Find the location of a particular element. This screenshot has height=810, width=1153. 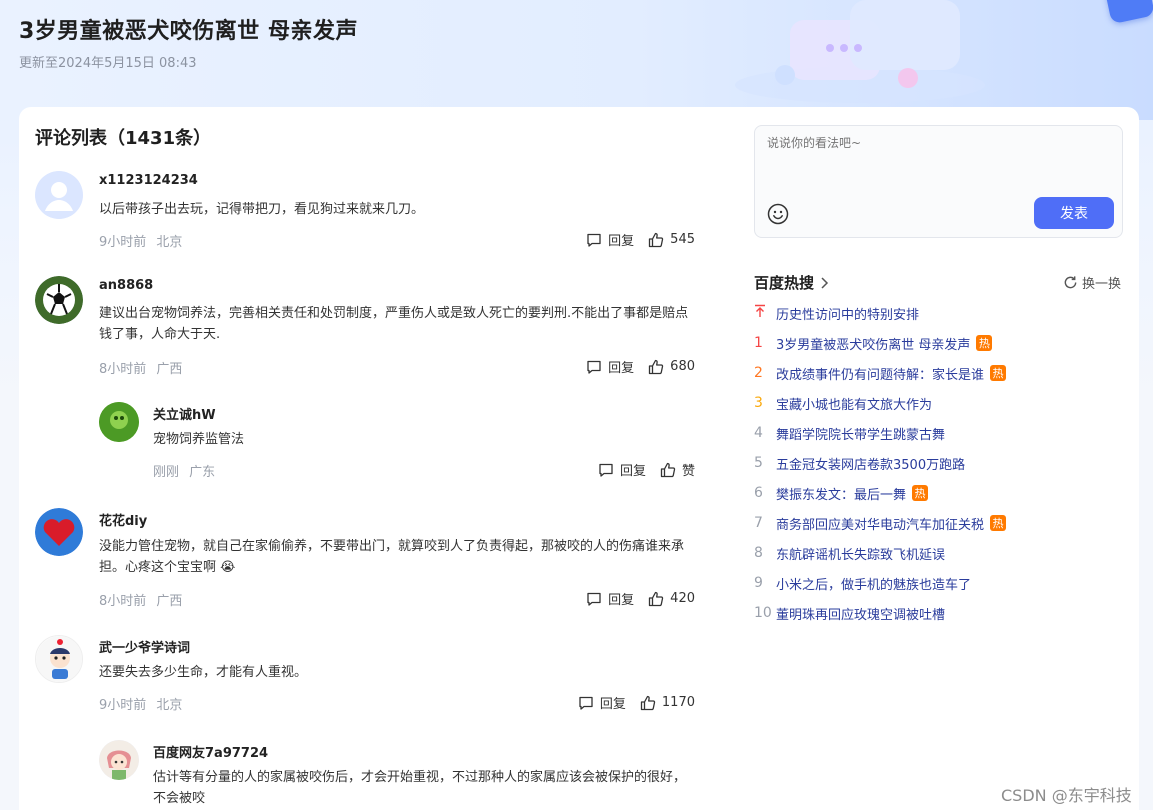

hot-item: 5 五金冠女装网店卷款3500万跑路 is located at coordinates (944, 463).